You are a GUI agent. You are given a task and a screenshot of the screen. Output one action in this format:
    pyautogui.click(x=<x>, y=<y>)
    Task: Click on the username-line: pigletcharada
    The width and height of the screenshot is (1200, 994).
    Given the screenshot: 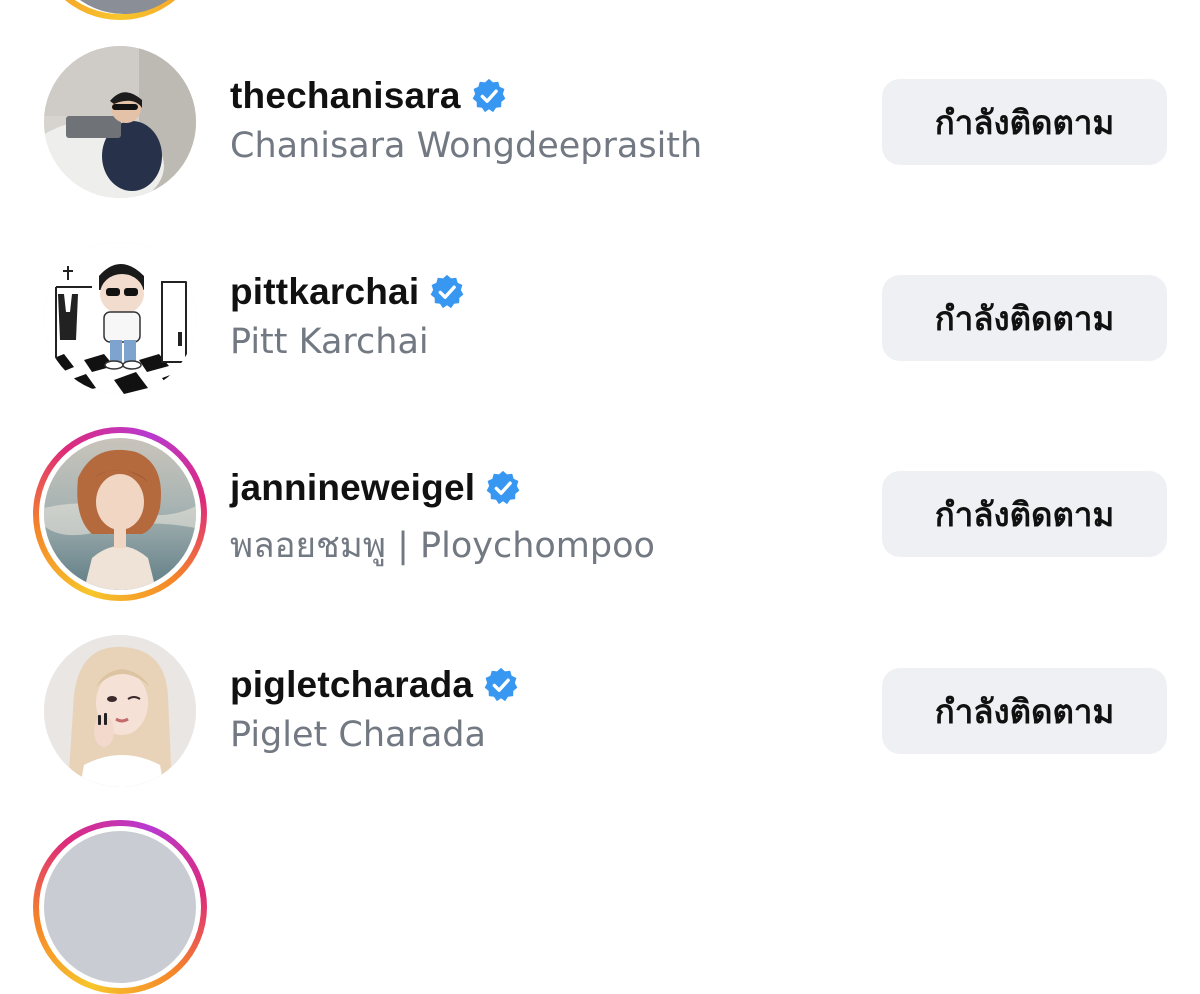 What is the action you would take?
    pyautogui.click(x=375, y=685)
    